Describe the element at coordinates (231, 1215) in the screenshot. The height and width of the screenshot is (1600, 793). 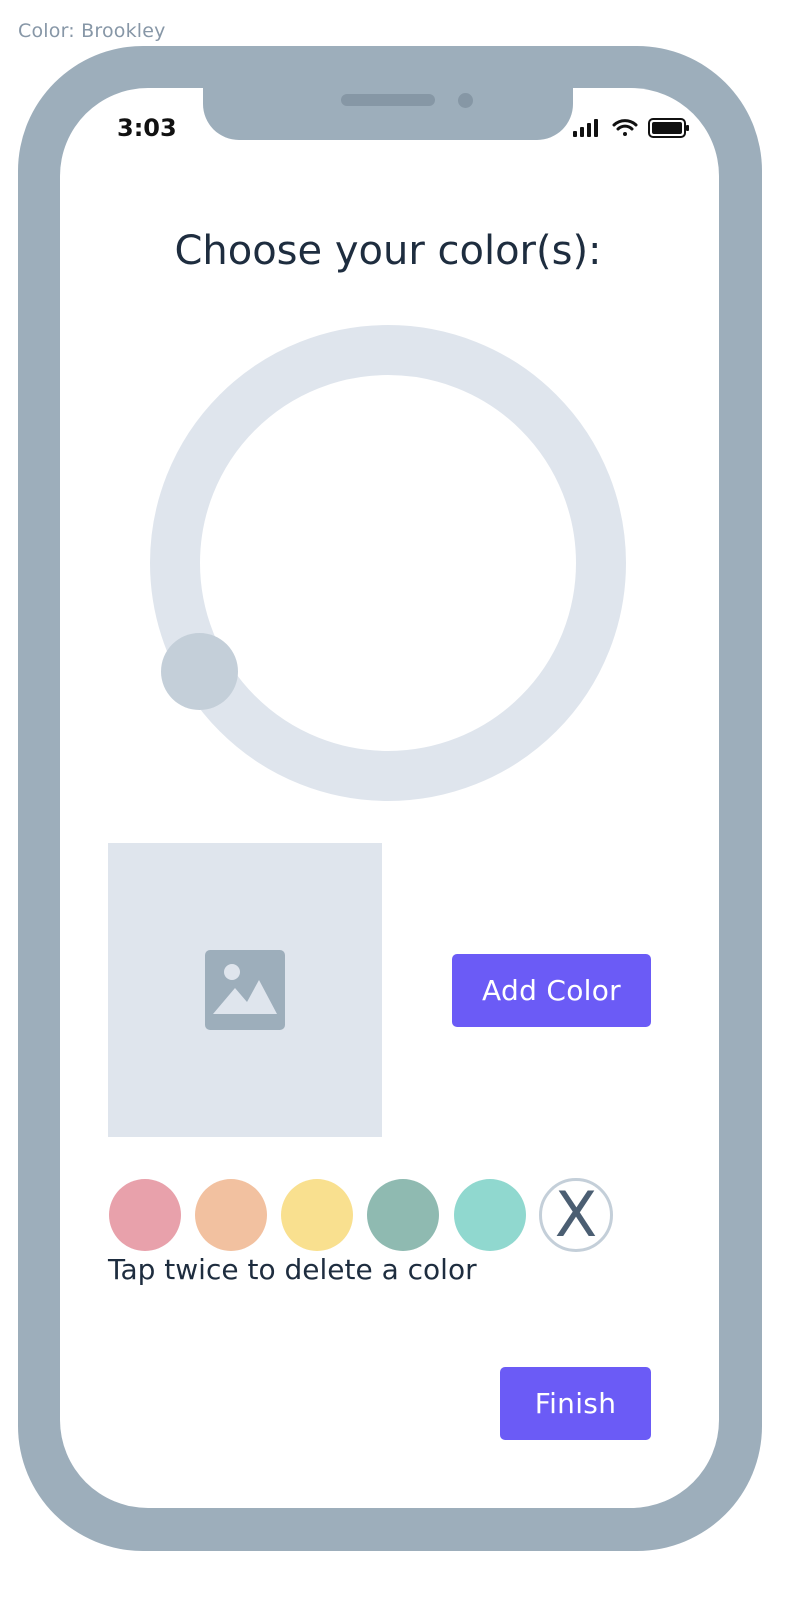
I see `color-swatch-peach` at that location.